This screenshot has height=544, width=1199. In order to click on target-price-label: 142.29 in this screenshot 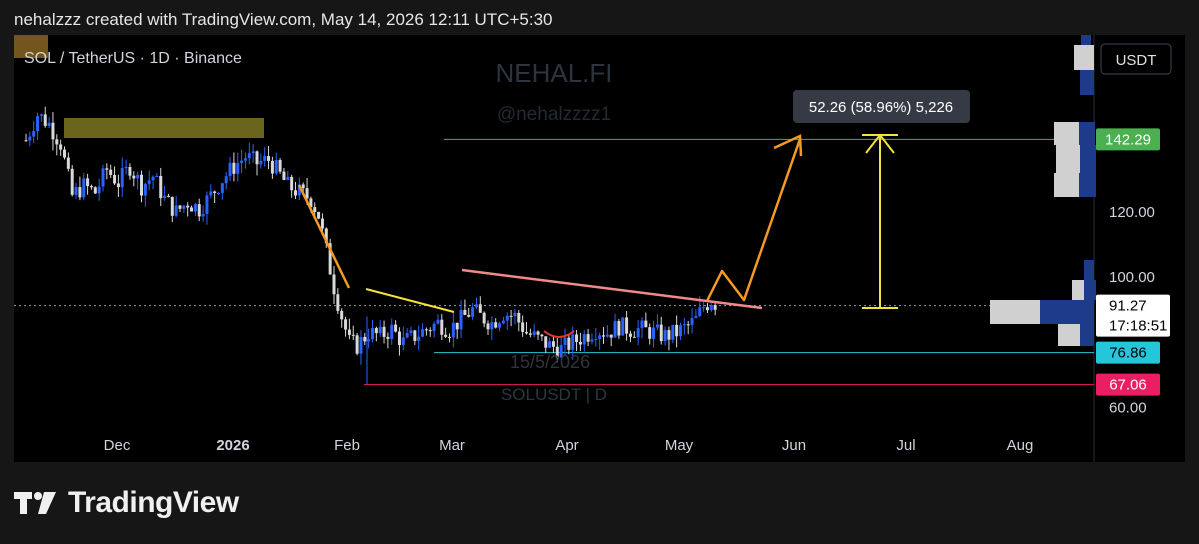, I will do `click(1128, 139)`.